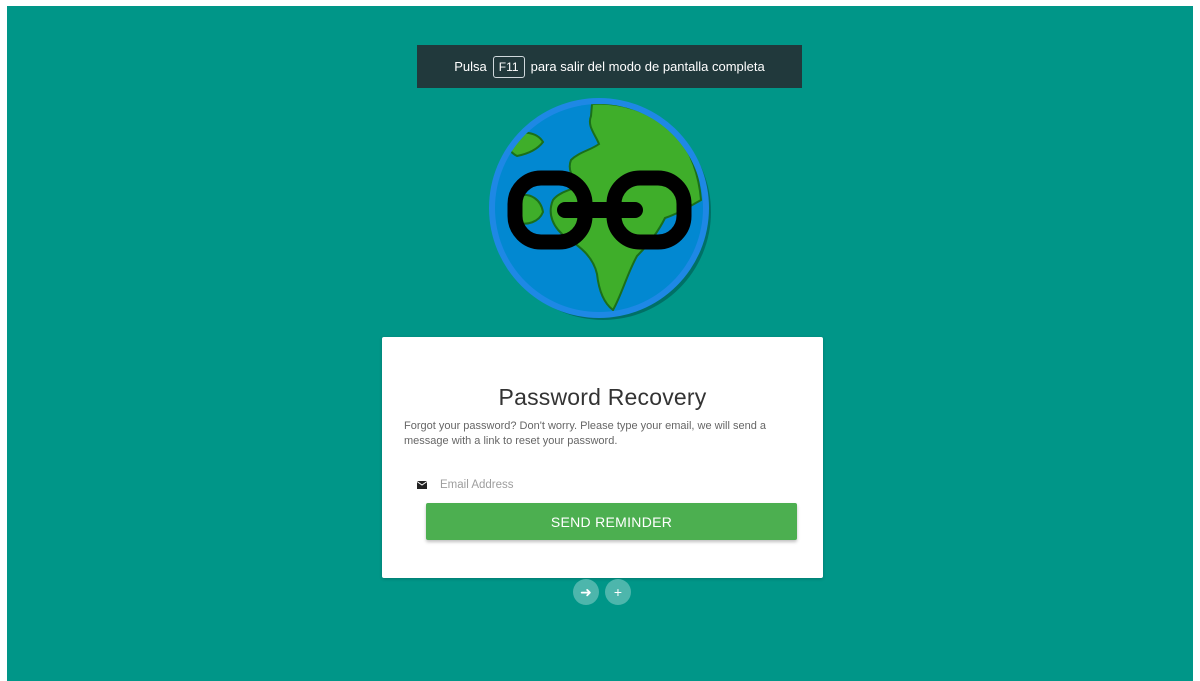  I want to click on arrow-right-icon: ➜, so click(586, 591).